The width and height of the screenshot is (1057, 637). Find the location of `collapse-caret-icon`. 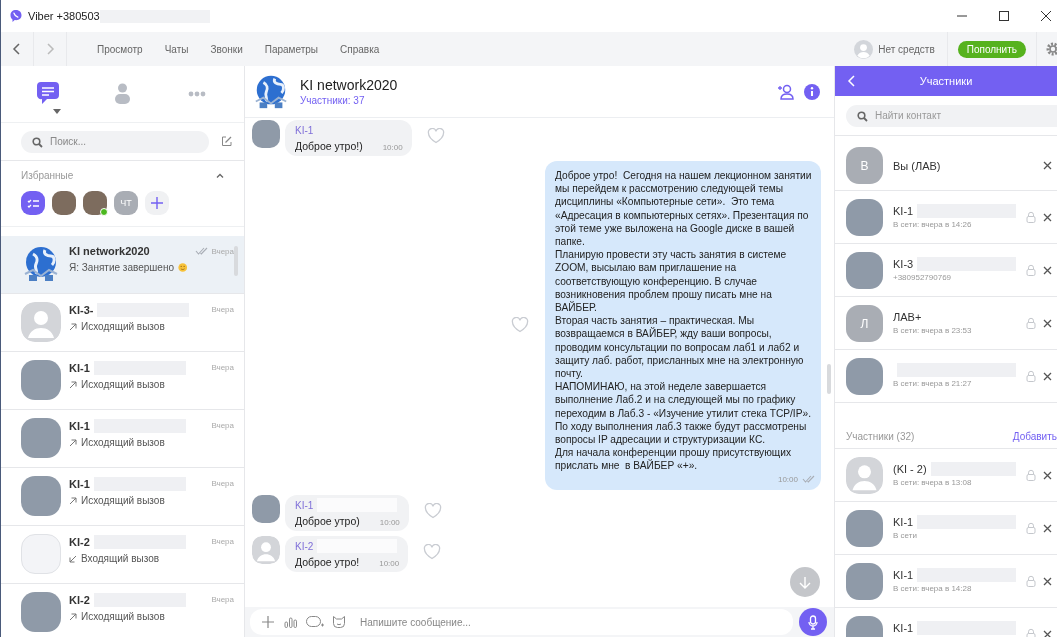

collapse-caret-icon is located at coordinates (220, 175).